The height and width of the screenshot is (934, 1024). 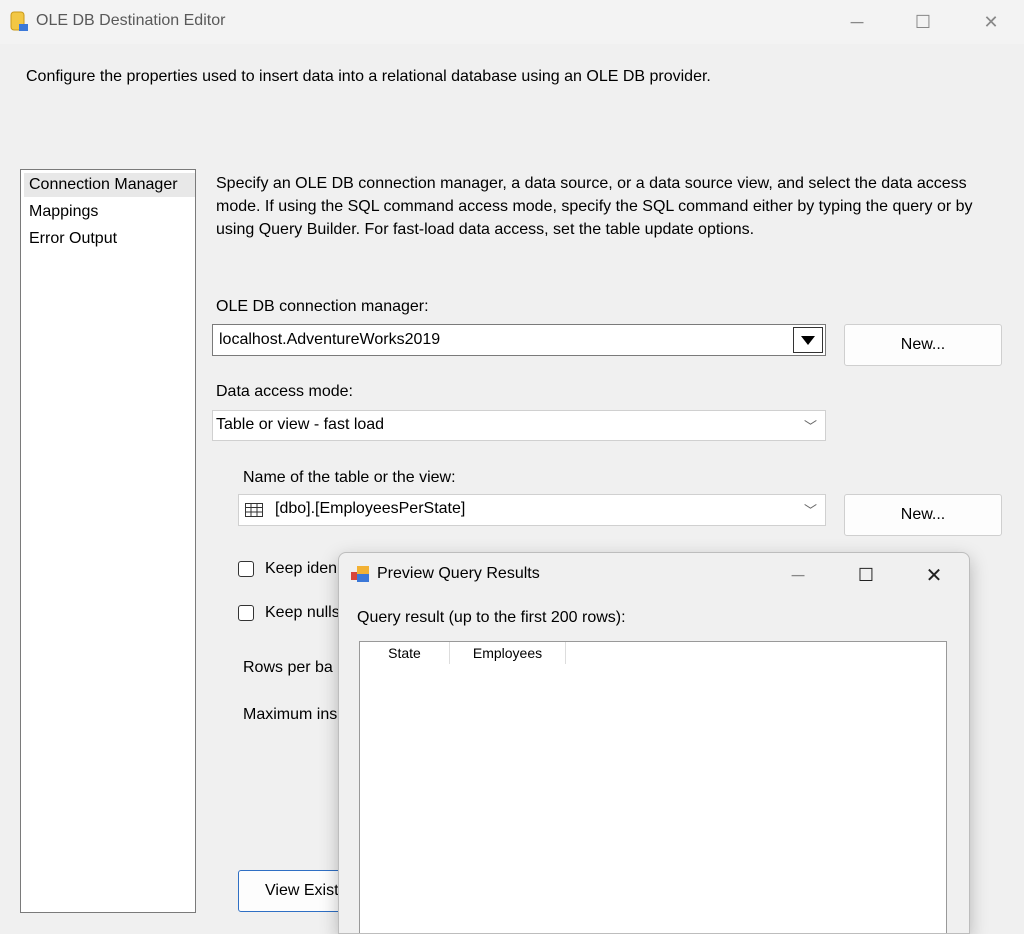 What do you see at coordinates (290, 714) in the screenshot?
I see `maximum-insert-commit-label: Maximum ins` at bounding box center [290, 714].